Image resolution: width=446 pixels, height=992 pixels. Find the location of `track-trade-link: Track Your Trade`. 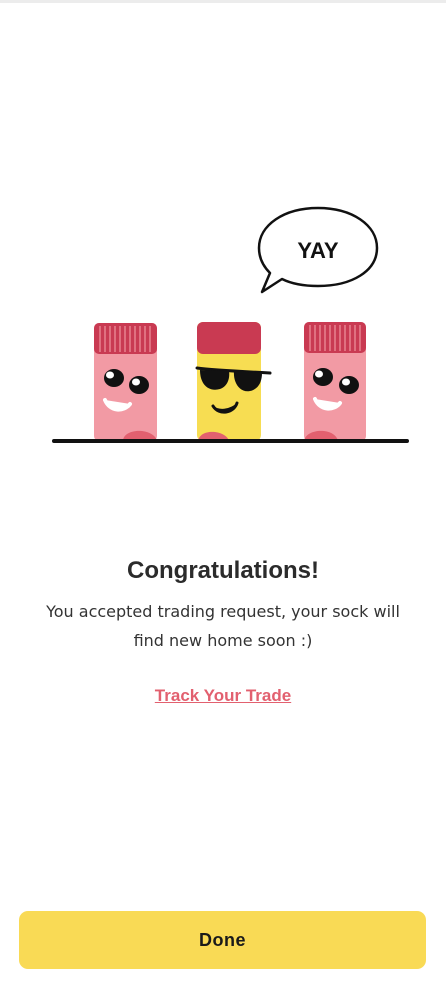

track-trade-link: Track Your Trade is located at coordinates (223, 696).